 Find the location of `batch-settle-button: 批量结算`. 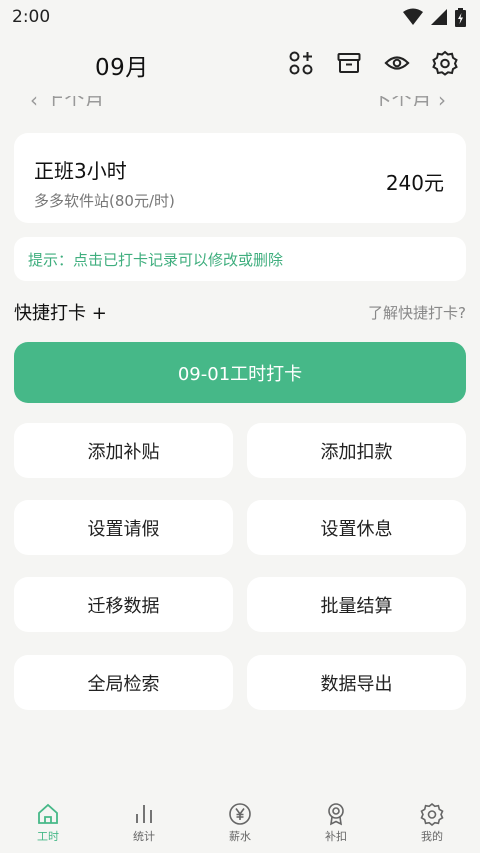

batch-settle-button: 批量结算 is located at coordinates (356, 604).